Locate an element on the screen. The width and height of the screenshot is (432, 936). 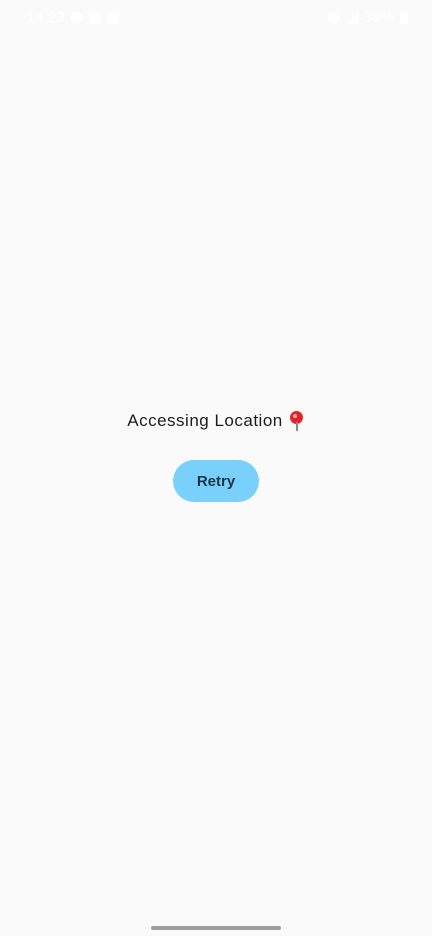
status-bar: 14:23 39% is located at coordinates (216, 17).